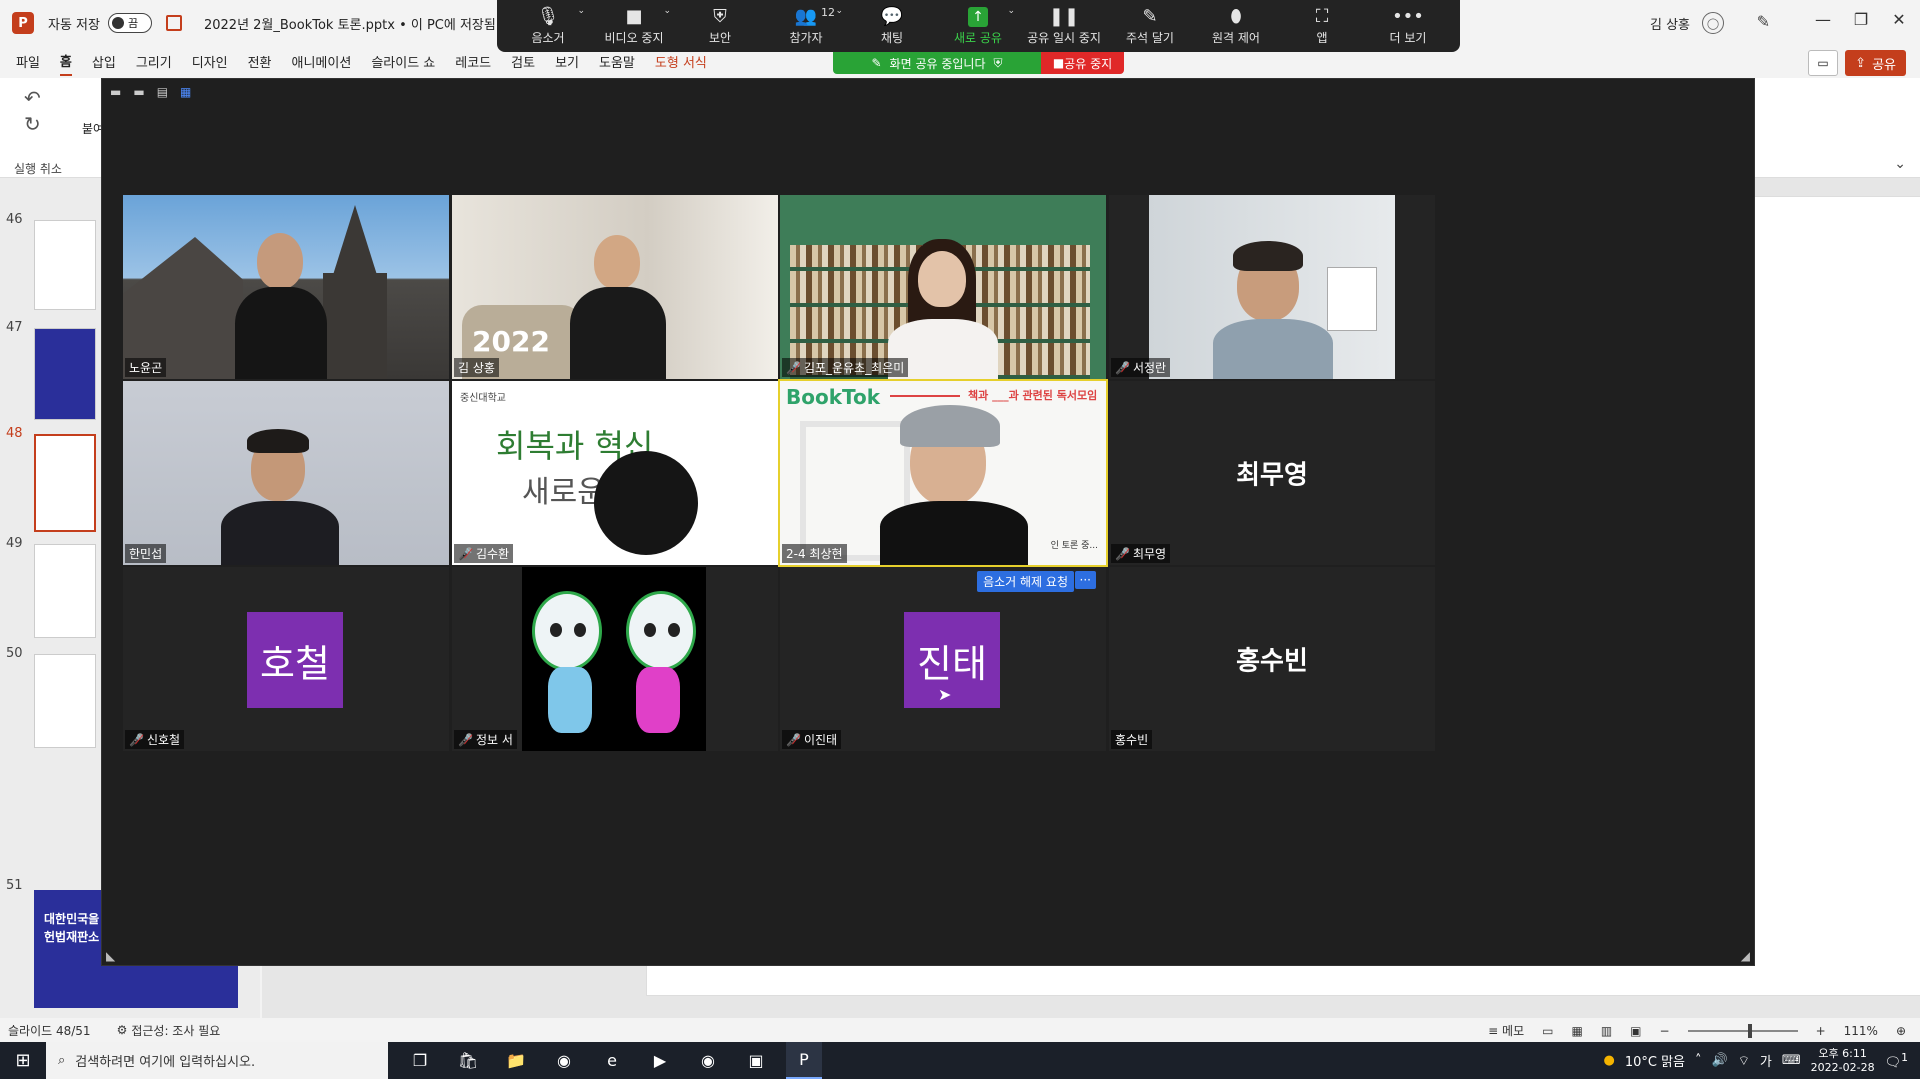  What do you see at coordinates (1745, 956) in the screenshot?
I see `resize-handle-icon: ◢` at bounding box center [1745, 956].